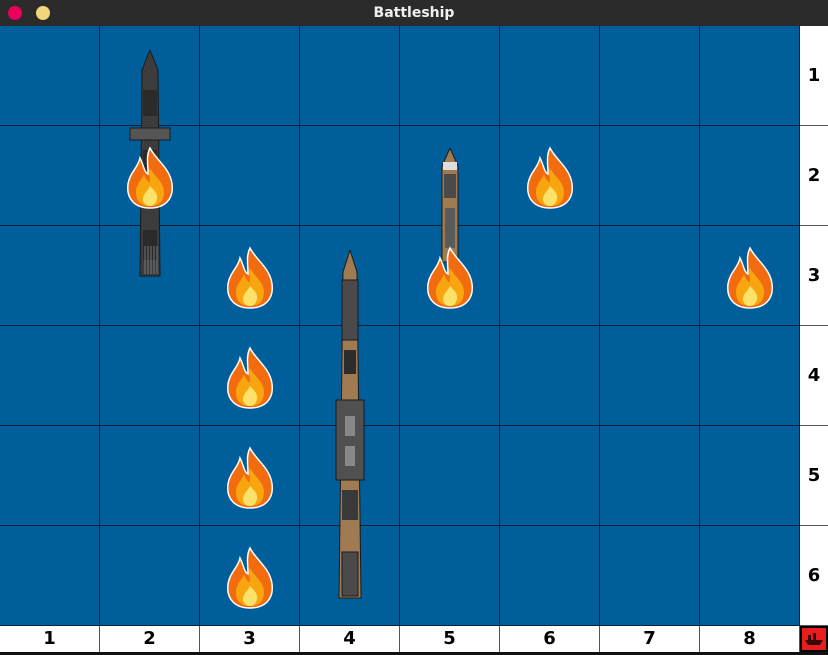 The height and width of the screenshot is (655, 828). Describe the element at coordinates (250, 639) in the screenshot. I see `column-label: 3` at that location.